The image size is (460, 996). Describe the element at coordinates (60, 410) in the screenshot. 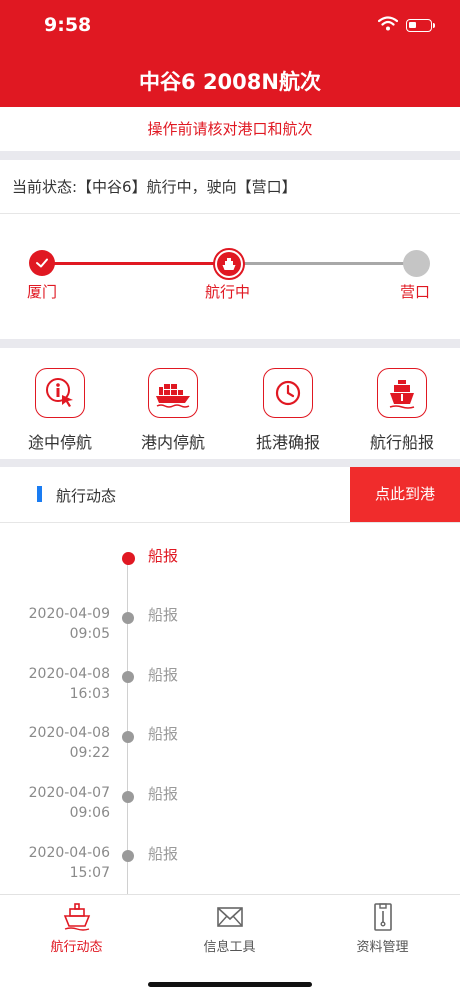

I see `action-stop-en-route-button: 途中停航` at that location.